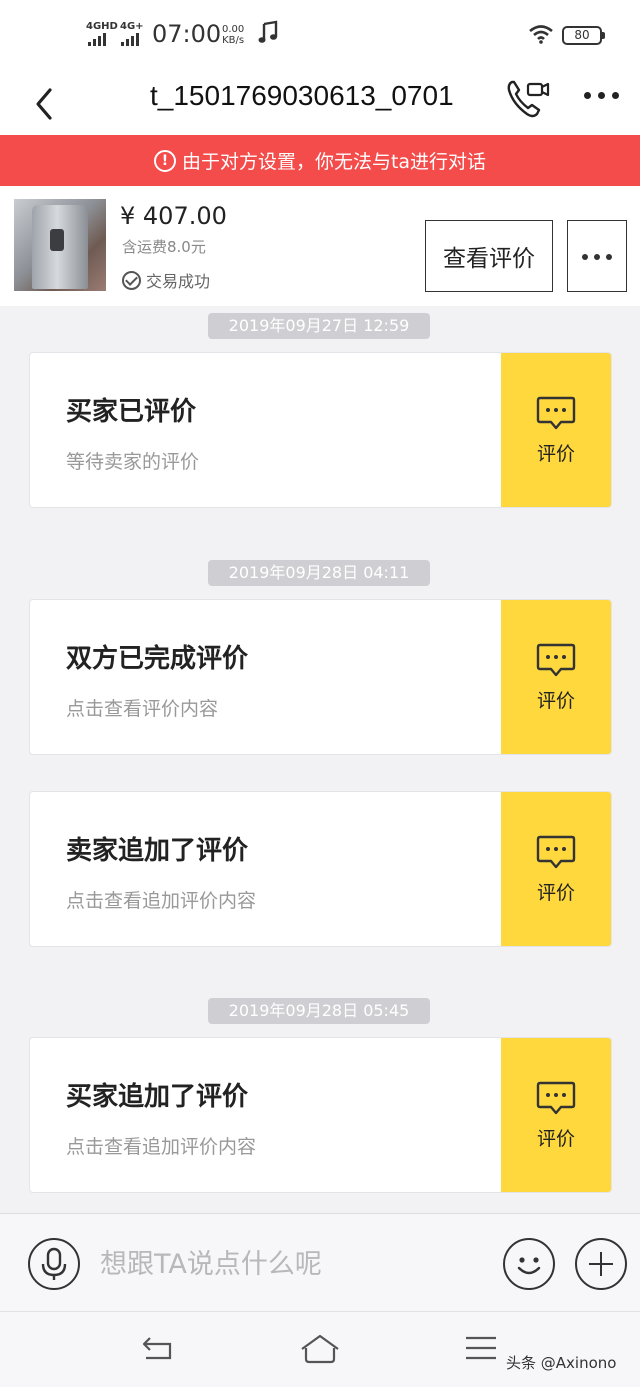  I want to click on message-timestamp: 2019年09月27日 12:59, so click(319, 326).